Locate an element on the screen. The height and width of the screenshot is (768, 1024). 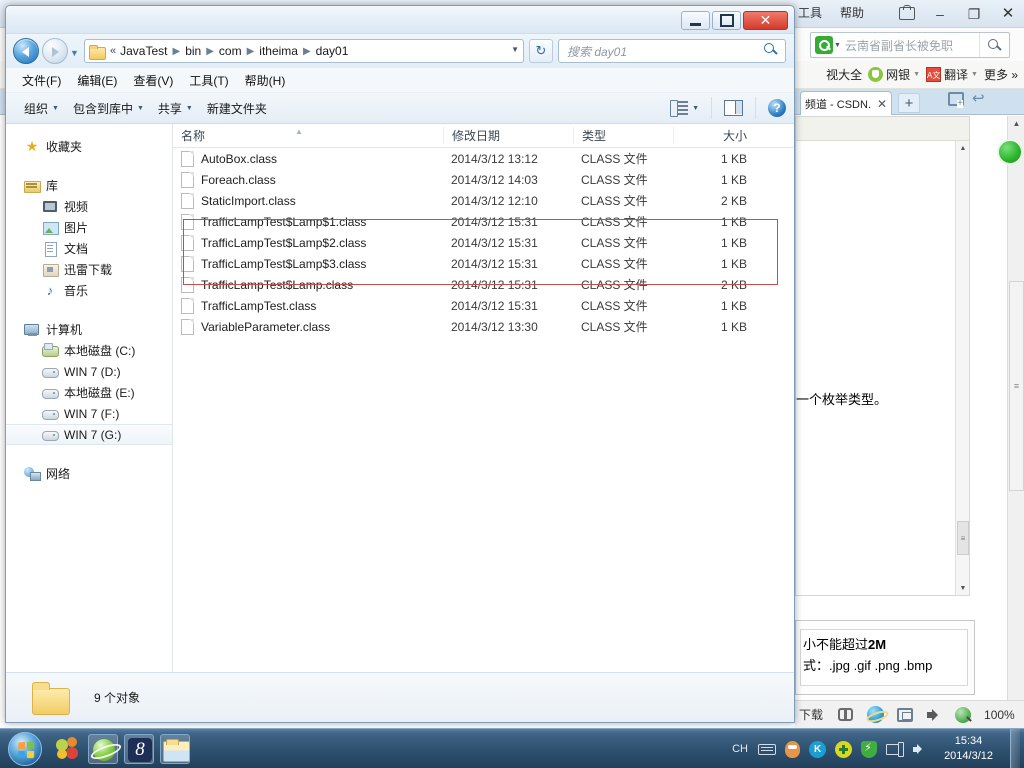
breadcrumb-javatest: JavaTest is located at coordinates (143, 51).